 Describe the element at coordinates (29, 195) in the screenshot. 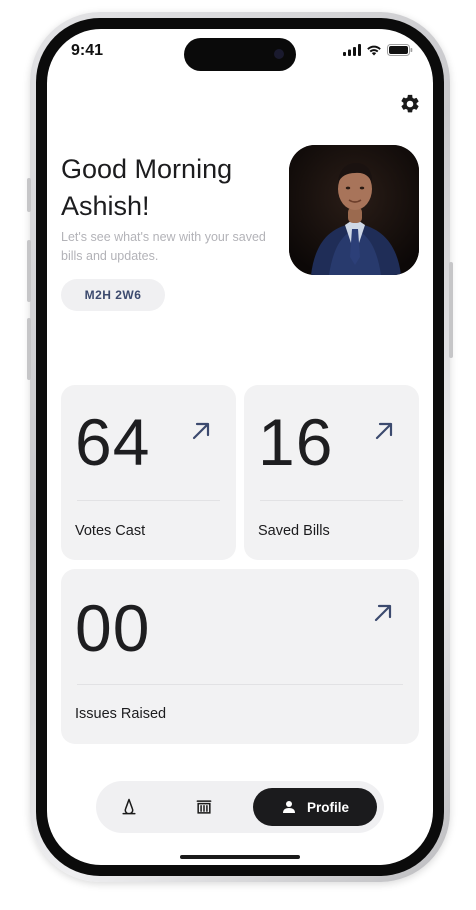

I see `action-button` at that location.